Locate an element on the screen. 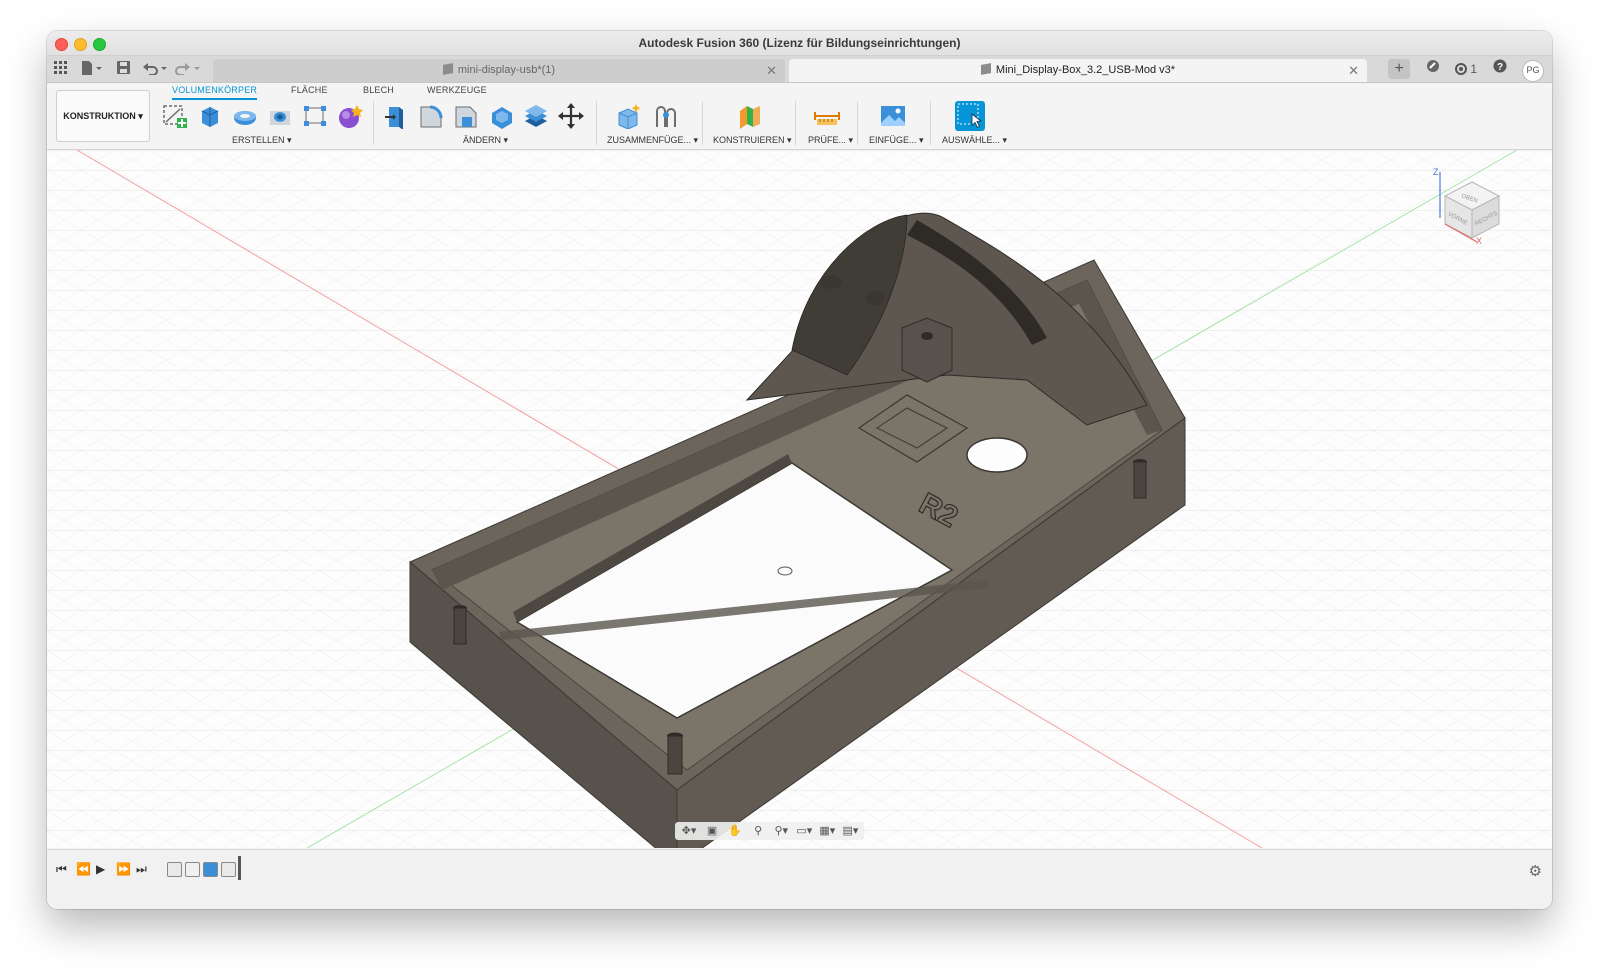 This screenshot has width=1600, height=970. tab-label: mini-display-usb*(1) is located at coordinates (506, 70).